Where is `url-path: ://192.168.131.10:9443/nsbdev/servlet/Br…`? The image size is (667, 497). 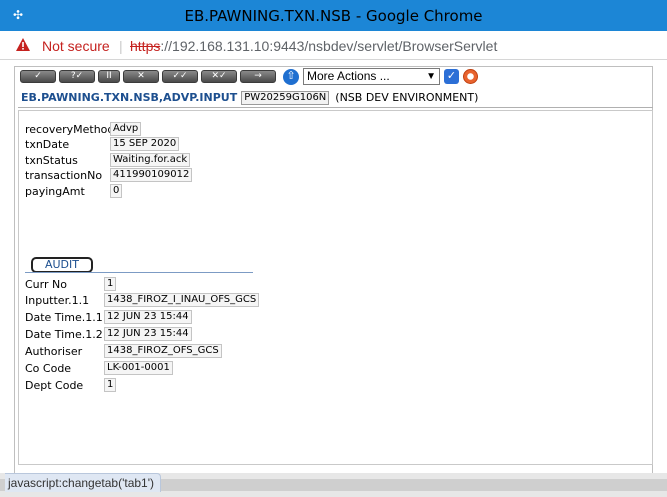 url-path: ://192.168.131.10:9443/nsbdev/servlet/Br… is located at coordinates (329, 46).